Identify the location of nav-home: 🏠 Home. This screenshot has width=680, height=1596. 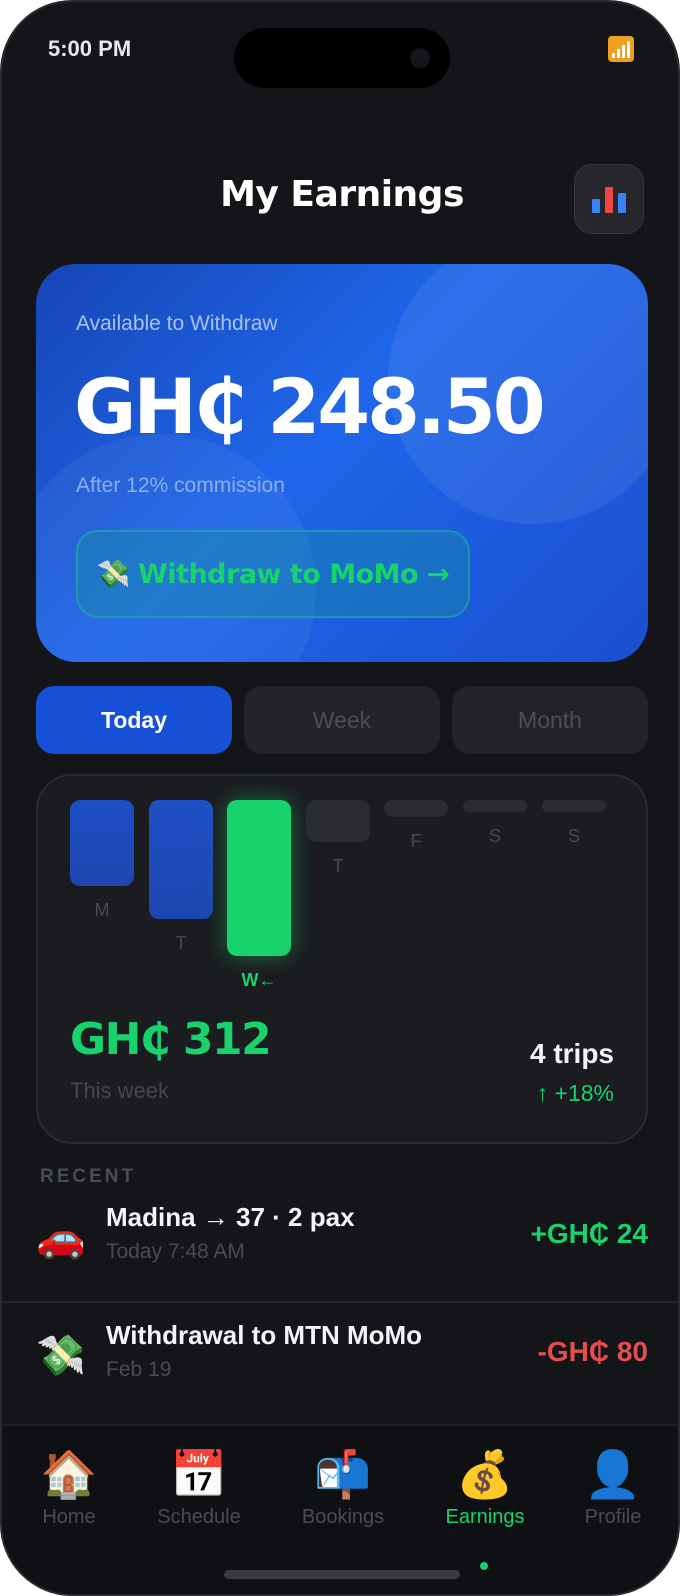
(69, 1486).